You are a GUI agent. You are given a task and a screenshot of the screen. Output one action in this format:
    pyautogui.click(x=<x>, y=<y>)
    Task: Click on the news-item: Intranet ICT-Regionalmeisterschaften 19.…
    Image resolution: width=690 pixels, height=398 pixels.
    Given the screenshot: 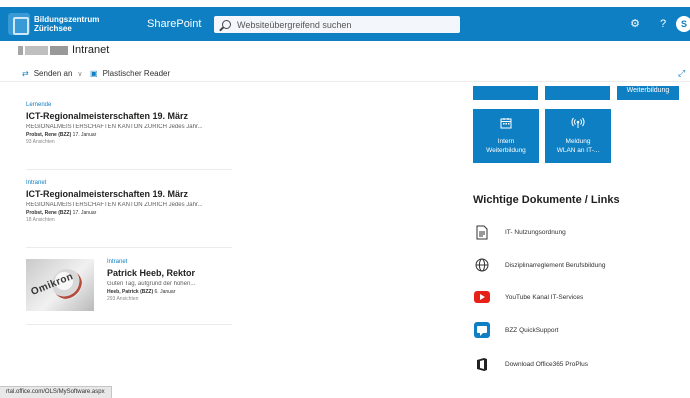 What is the action you would take?
    pyautogui.click(x=129, y=214)
    